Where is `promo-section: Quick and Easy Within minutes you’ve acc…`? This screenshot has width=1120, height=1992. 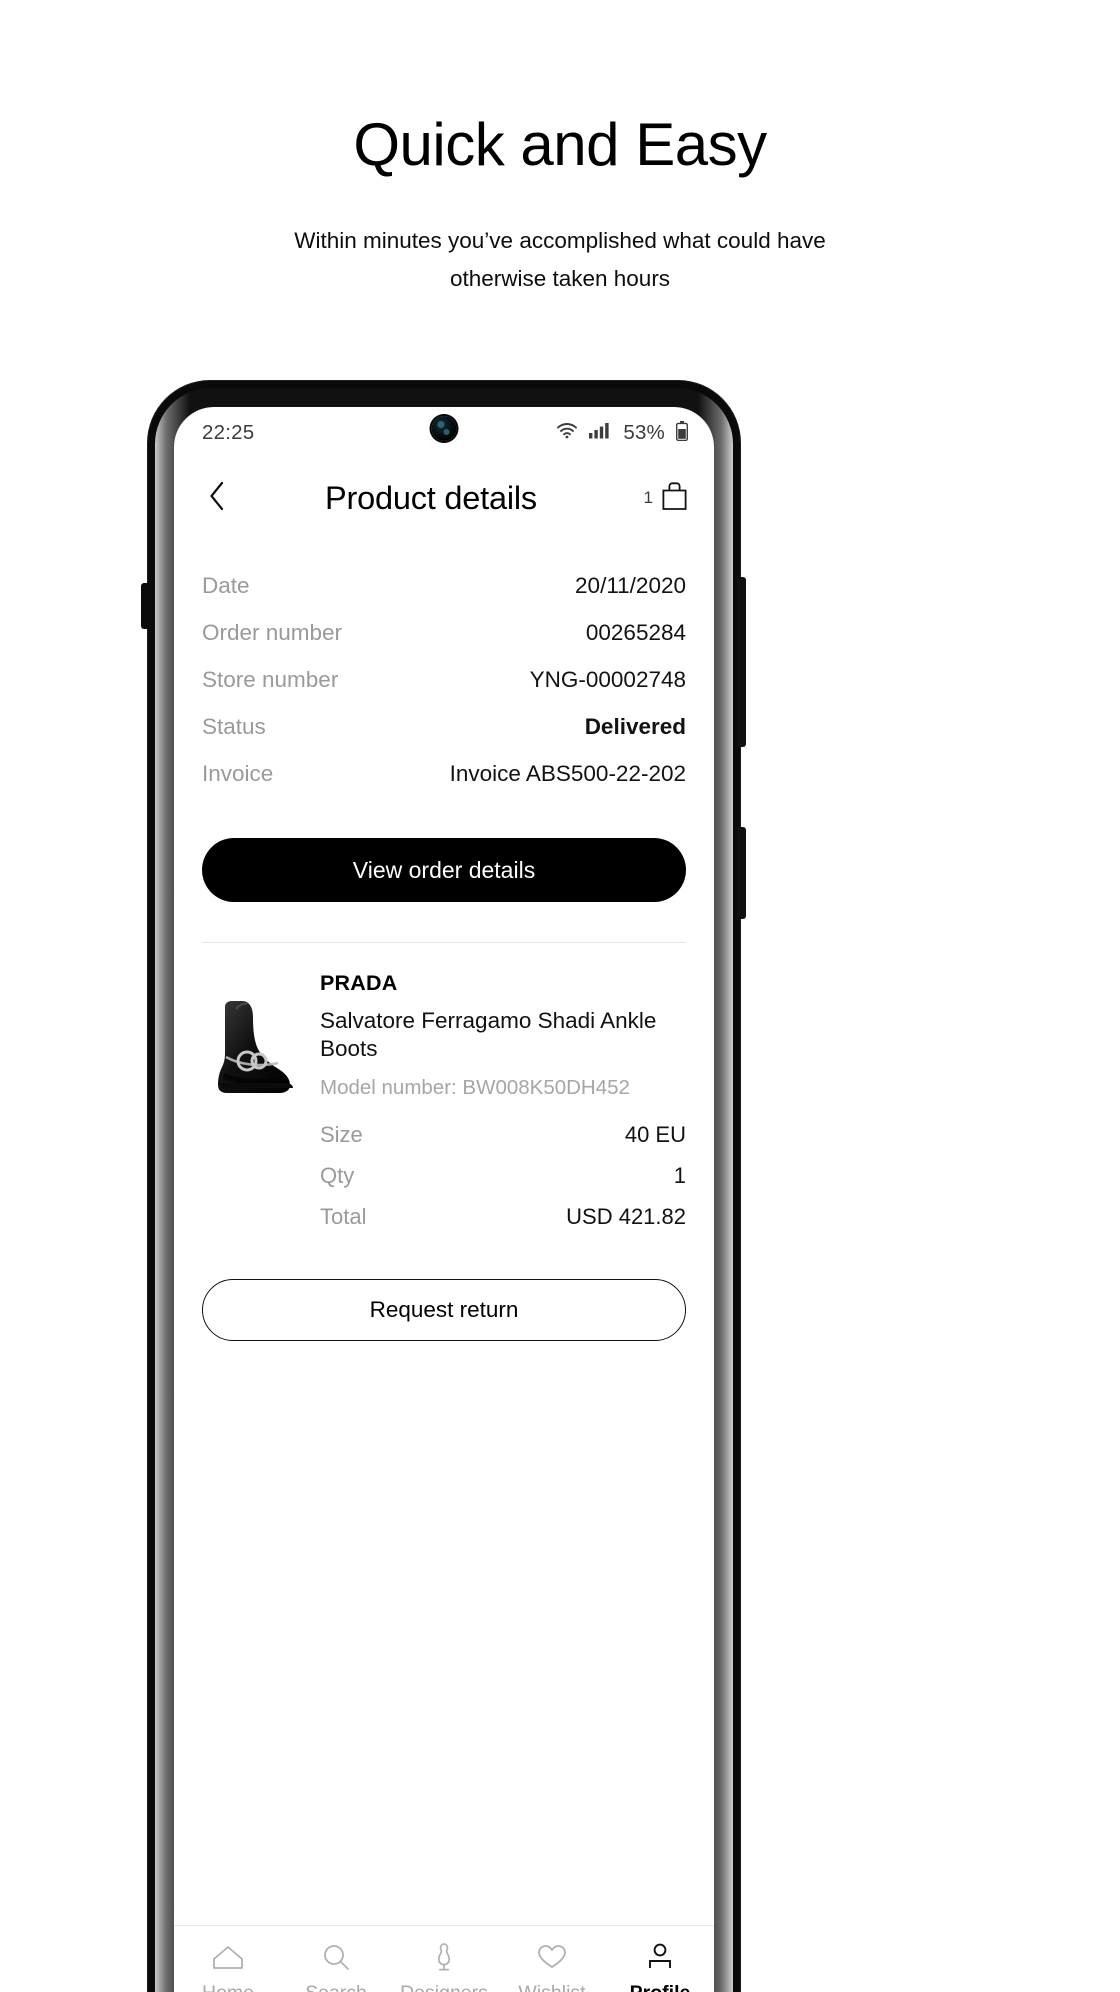 promo-section: Quick and Easy Within minutes you’ve acc… is located at coordinates (560, 149).